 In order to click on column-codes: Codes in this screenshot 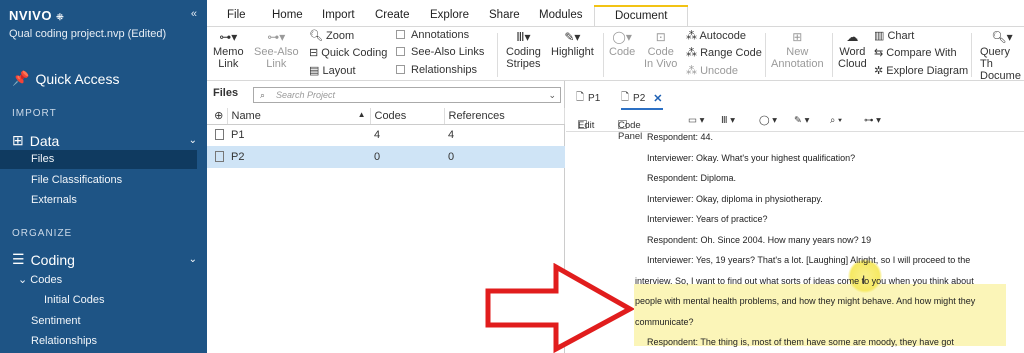, I will do `click(407, 116)`.